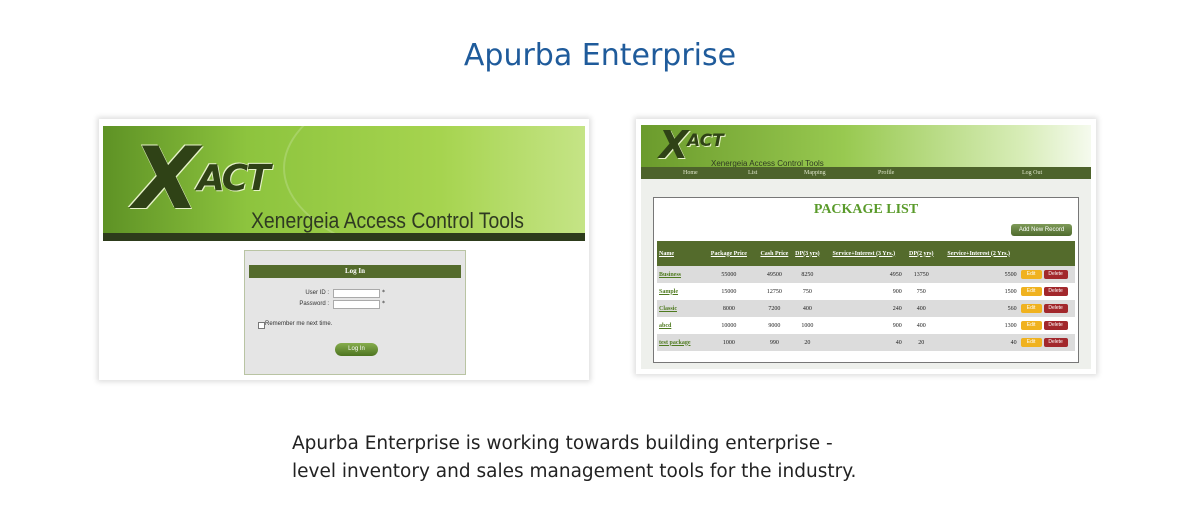  I want to click on user-id-label: User ID :, so click(317, 293).